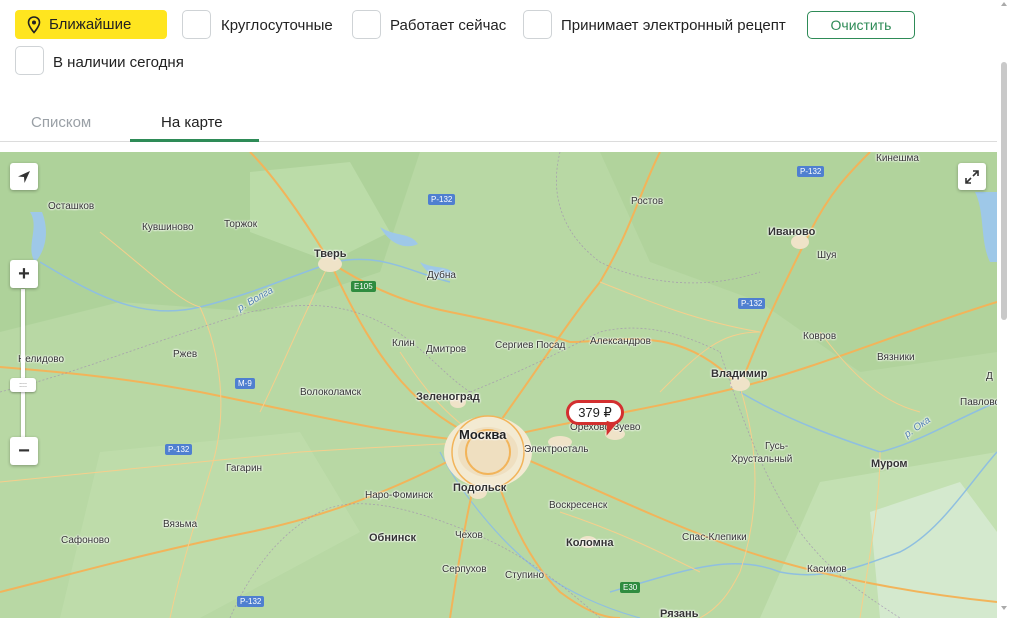 Image resolution: width=1013 pixels, height=623 pixels. What do you see at coordinates (34, 24) in the screenshot?
I see `location-pin-icon` at bounding box center [34, 24].